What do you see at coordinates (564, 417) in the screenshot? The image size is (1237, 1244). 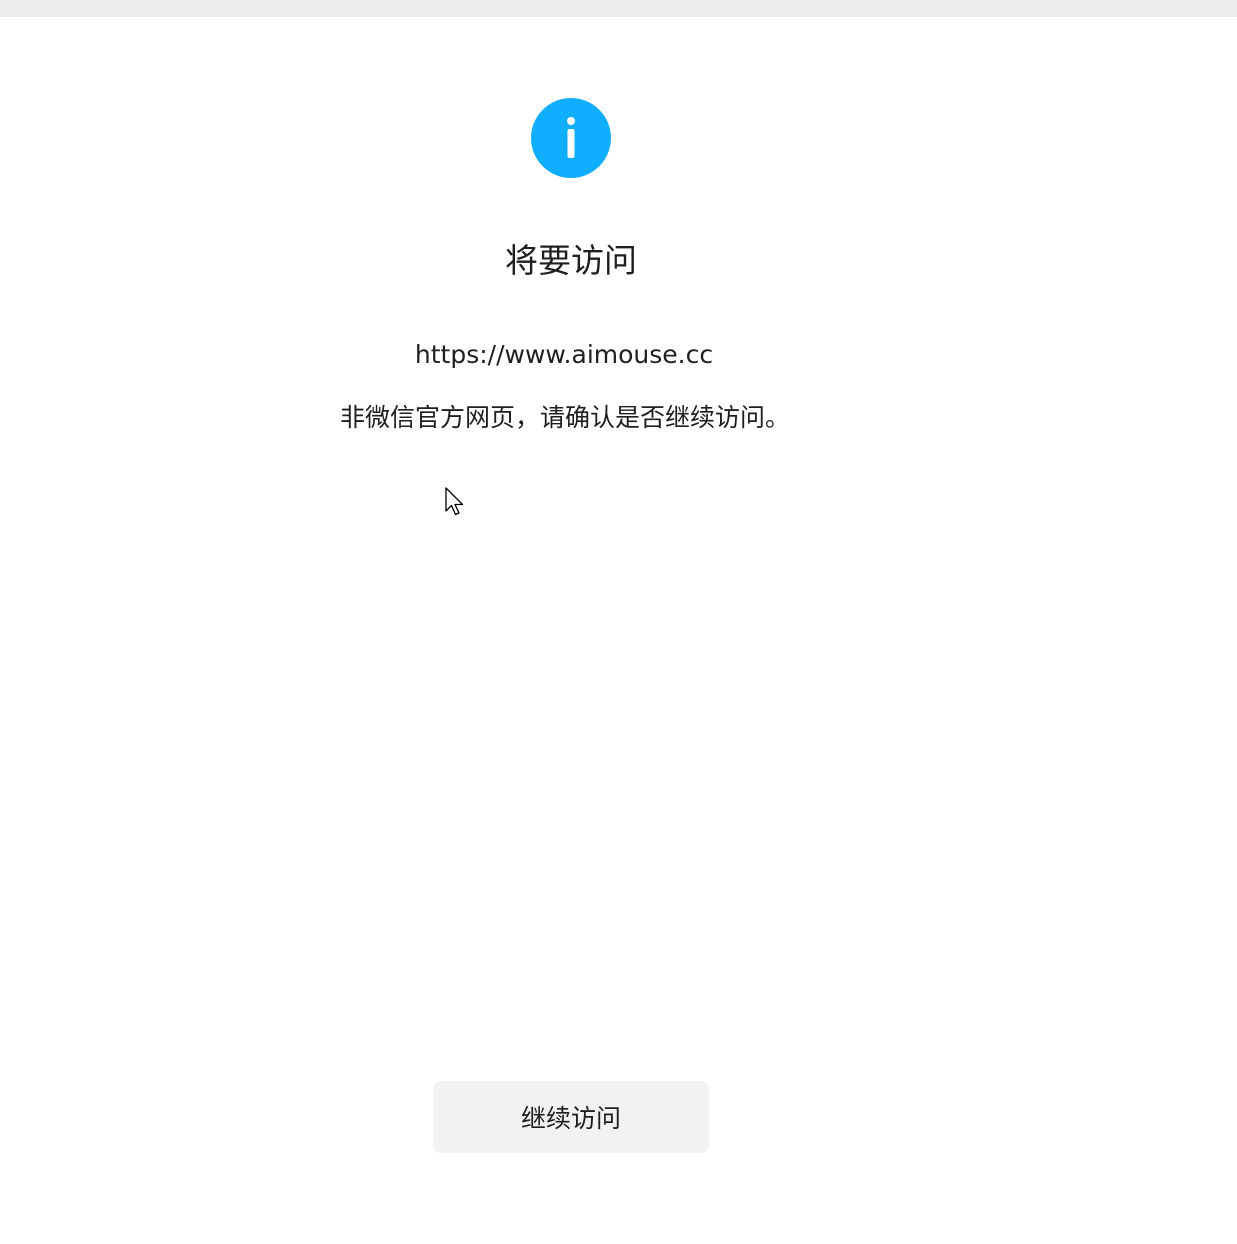 I see `warning-message: 非微信官方网页，请确认是否继续访问。` at bounding box center [564, 417].